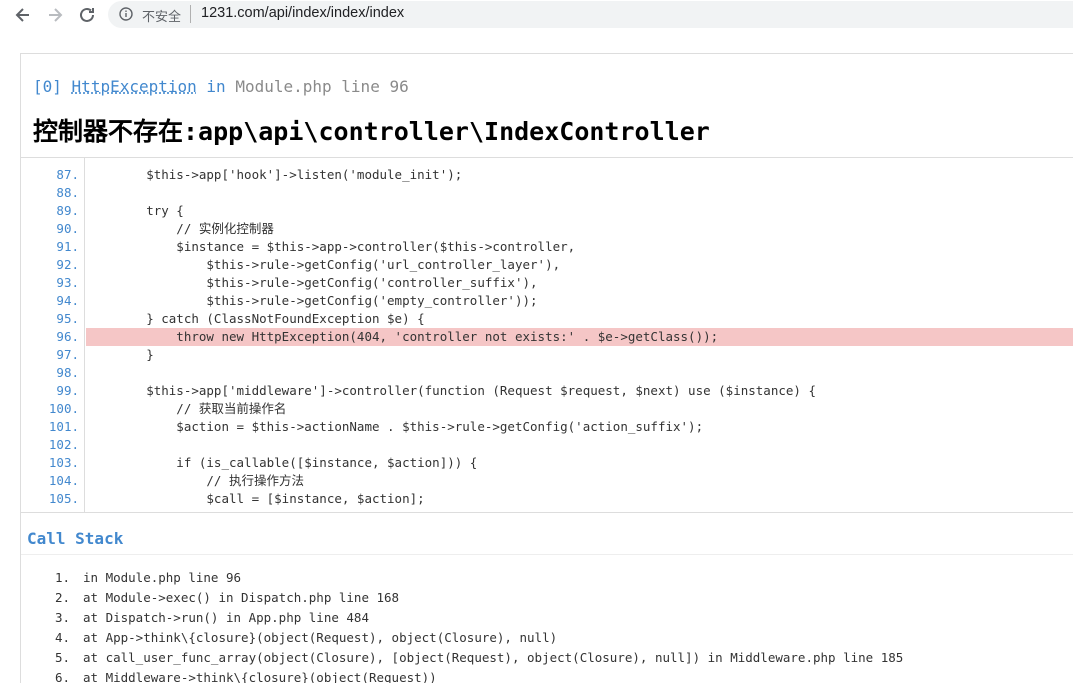 The image size is (1073, 683). Describe the element at coordinates (547, 229) in the screenshot. I see `code-line: 90. // 实例化控制器` at that location.